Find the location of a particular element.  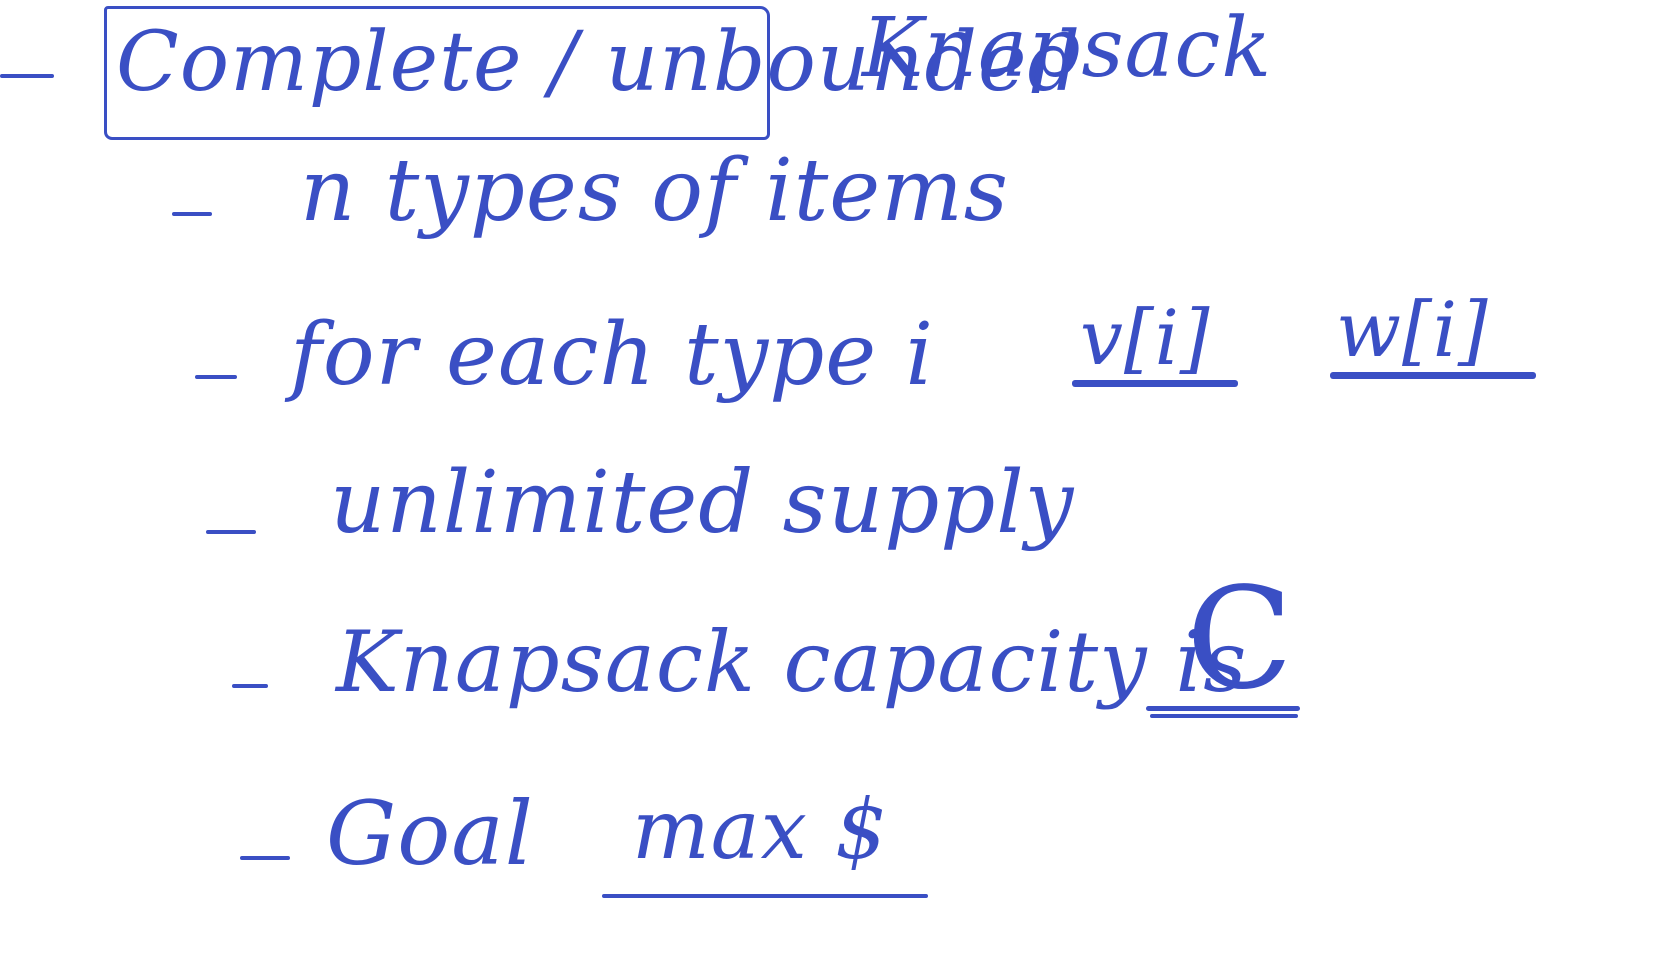

item-4-text: Knapsack capacity is is located at coordinates (792, 662).